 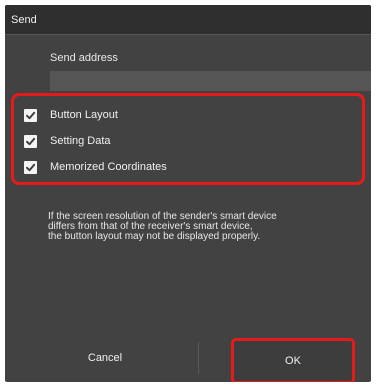 I want to click on option-label: Setting Data, so click(x=80, y=141).